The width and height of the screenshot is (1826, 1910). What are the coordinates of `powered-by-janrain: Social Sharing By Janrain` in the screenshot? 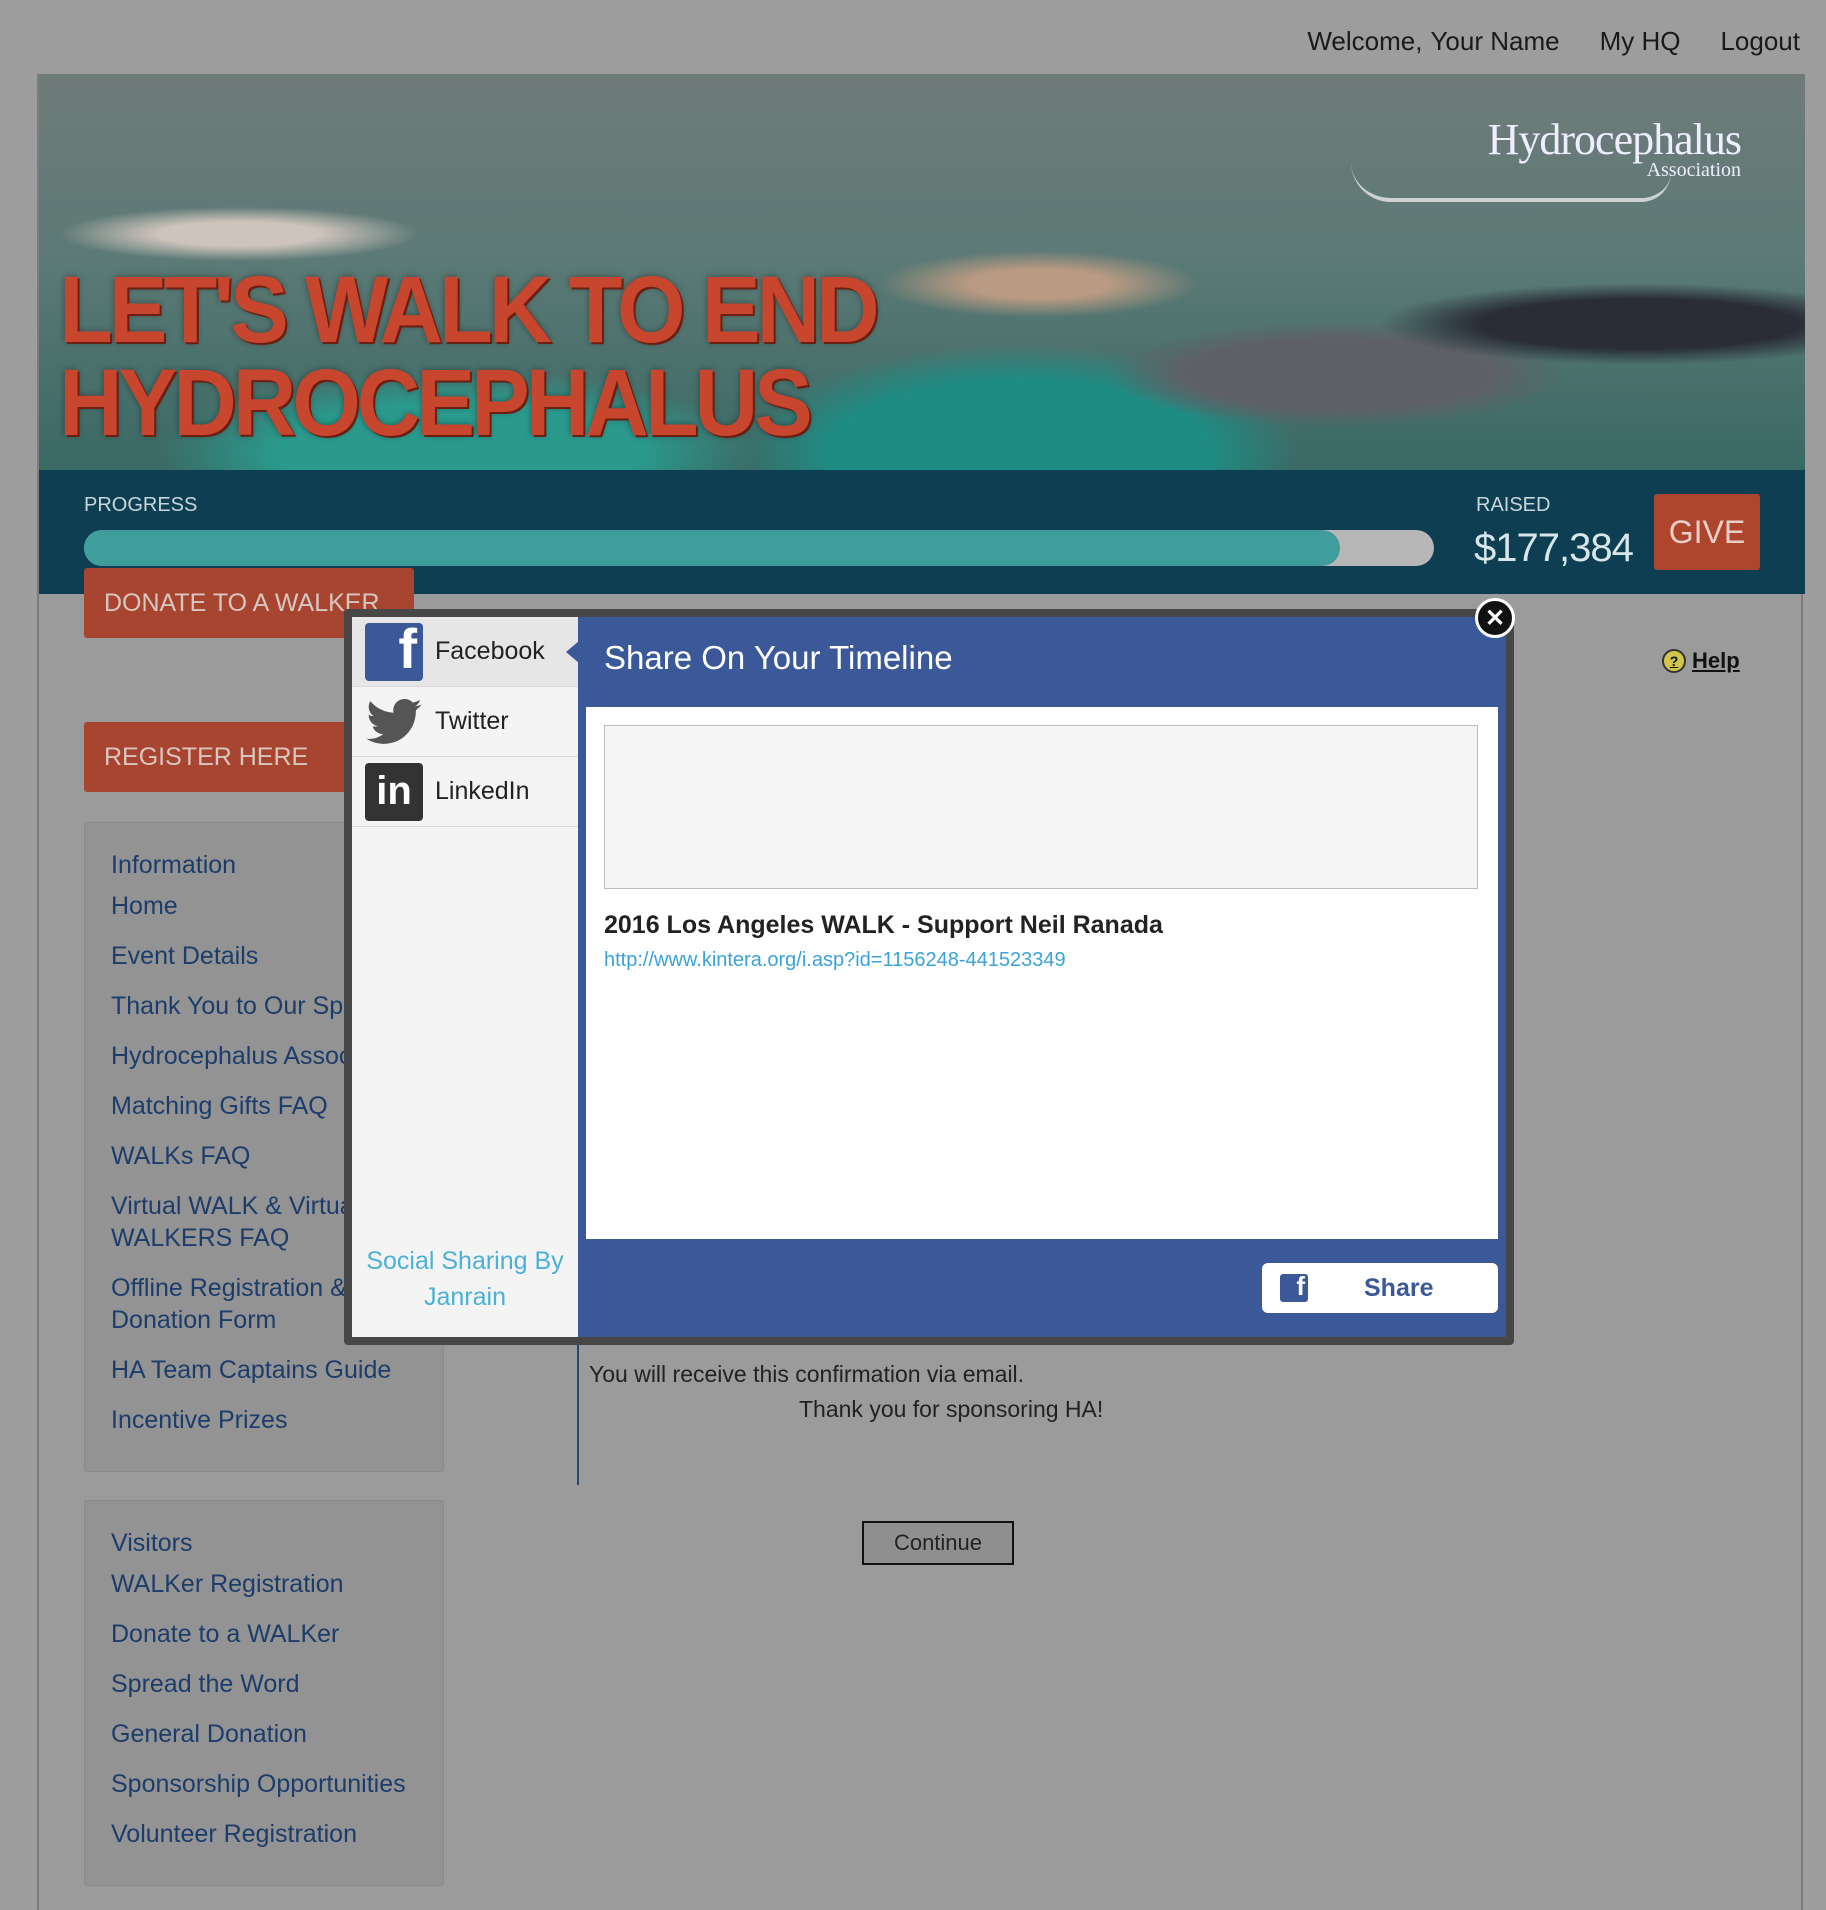 It's located at (465, 1279).